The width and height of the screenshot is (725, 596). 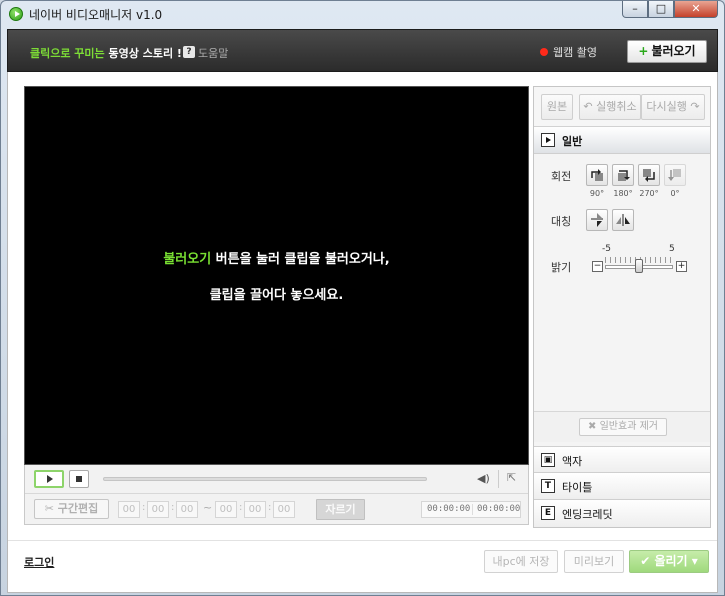 I want to click on load-button-label: 불러오기, so click(x=673, y=51).